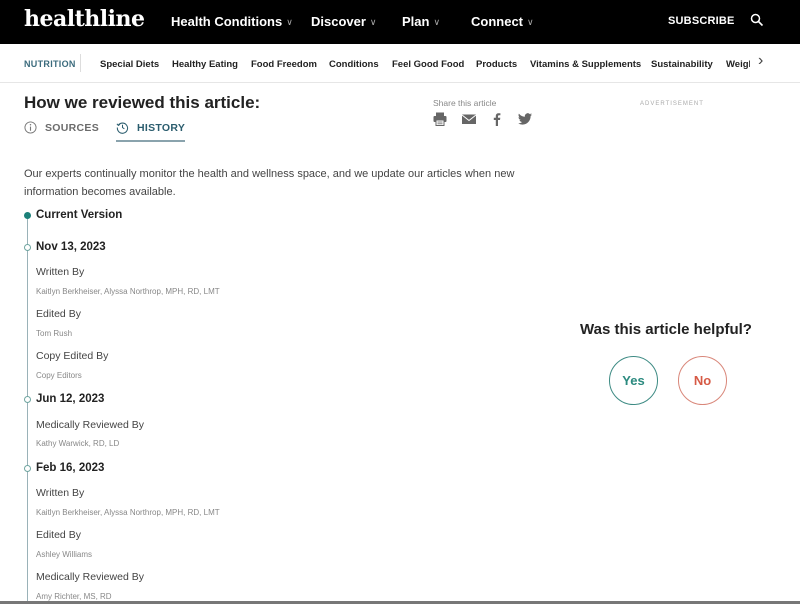 The image size is (800, 604). Describe the element at coordinates (80, 63) in the screenshot. I see `subnav-divider` at that location.